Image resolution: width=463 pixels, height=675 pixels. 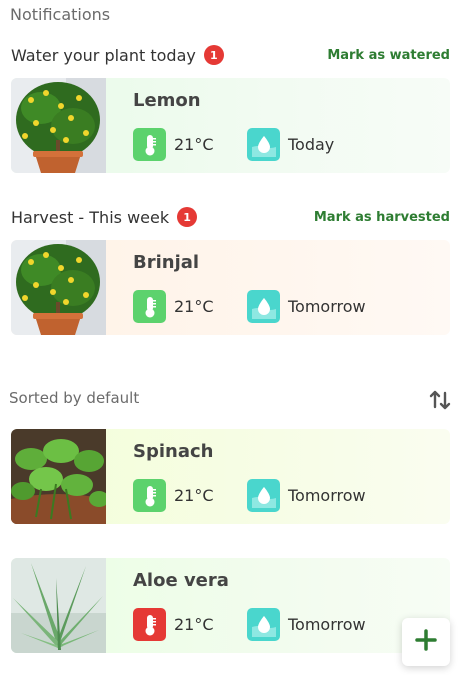 I want to click on plant-card-spinach: Spinach 21°C Tomorrow, so click(x=230, y=476).